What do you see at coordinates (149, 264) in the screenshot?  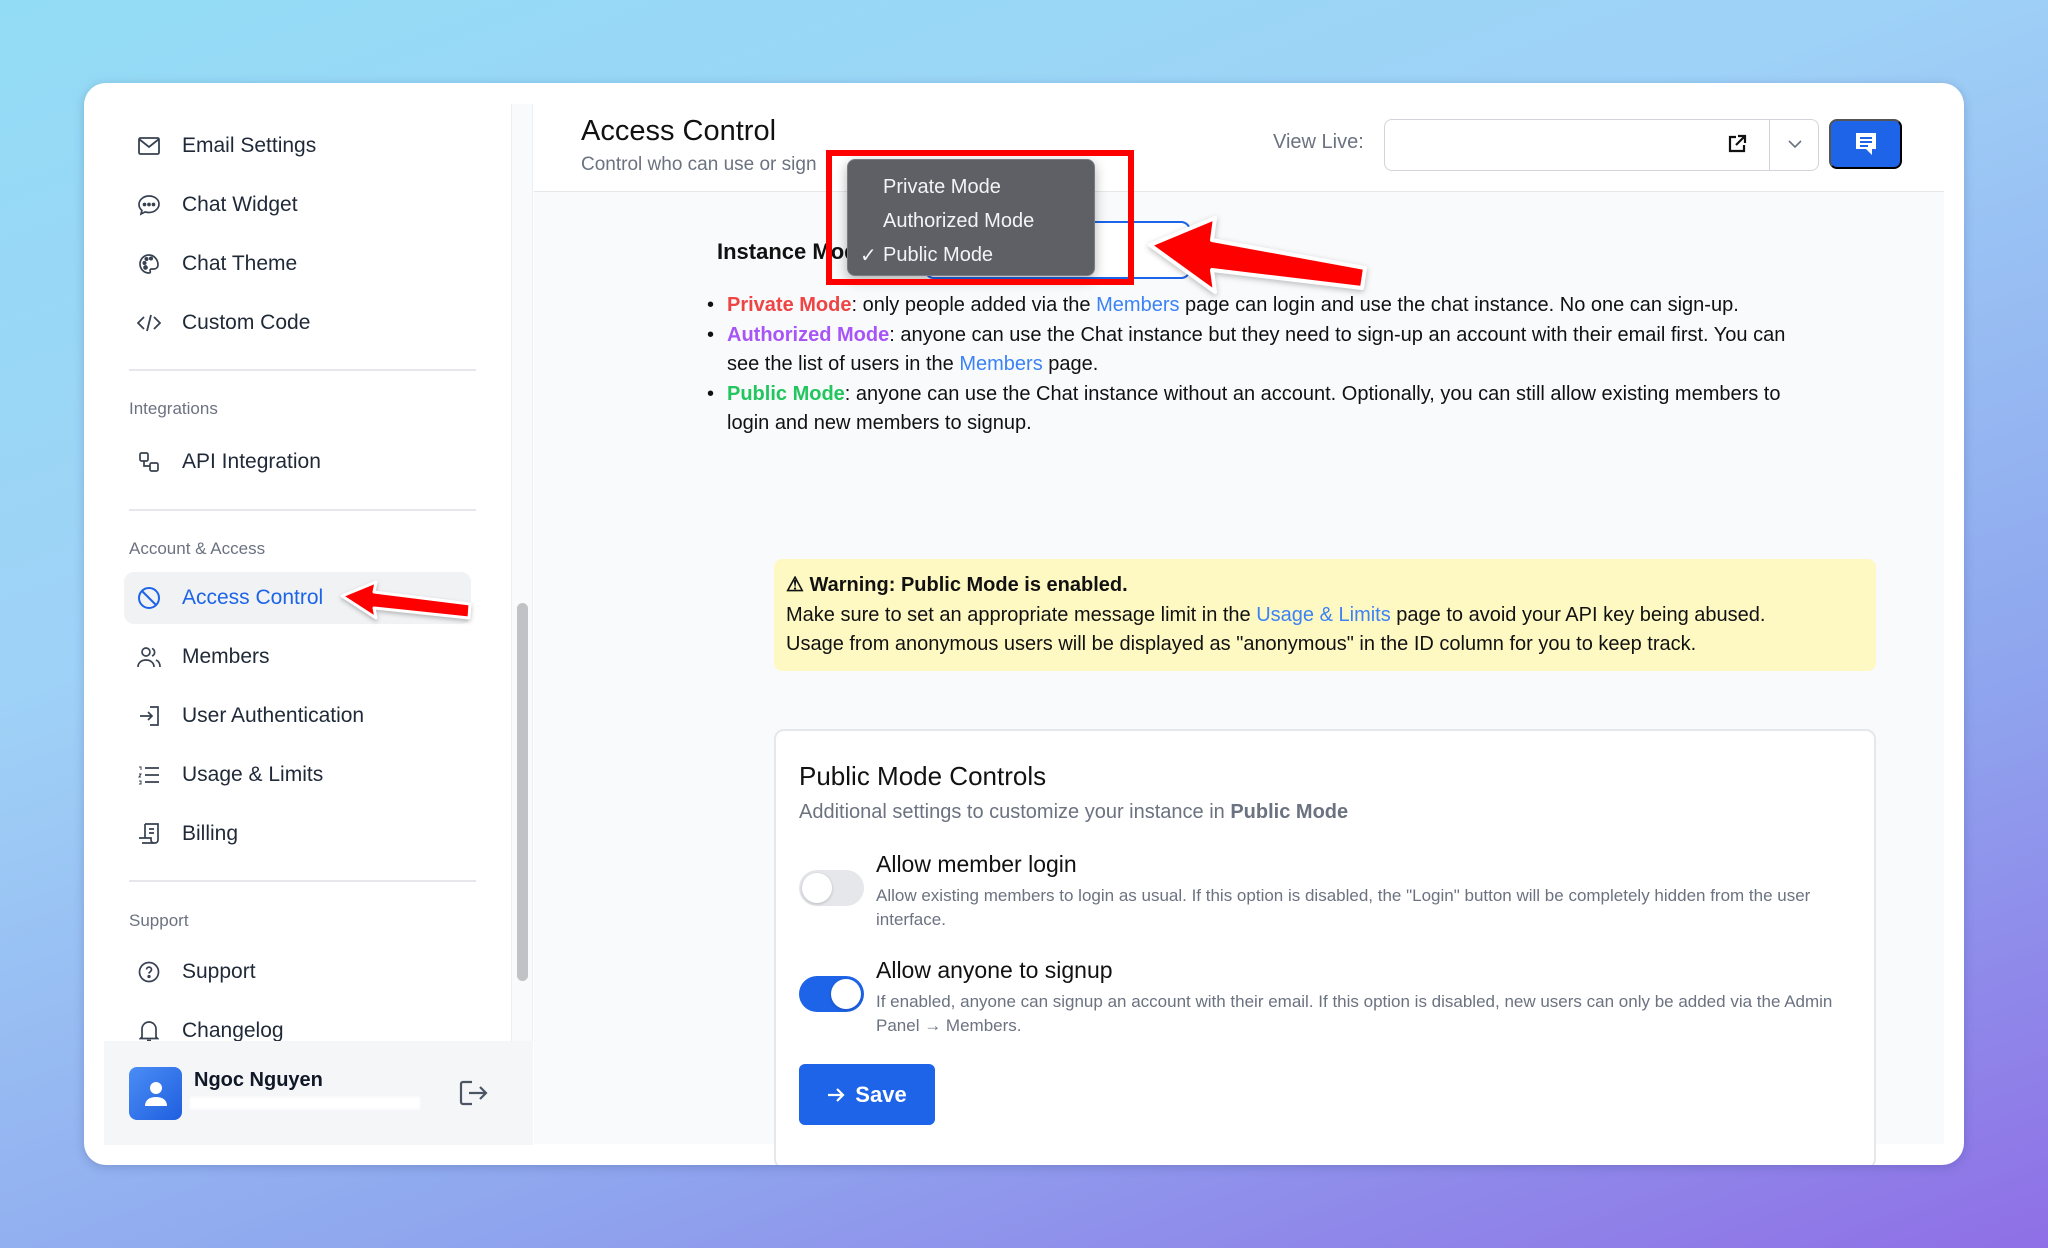 I see `palette-icon` at bounding box center [149, 264].